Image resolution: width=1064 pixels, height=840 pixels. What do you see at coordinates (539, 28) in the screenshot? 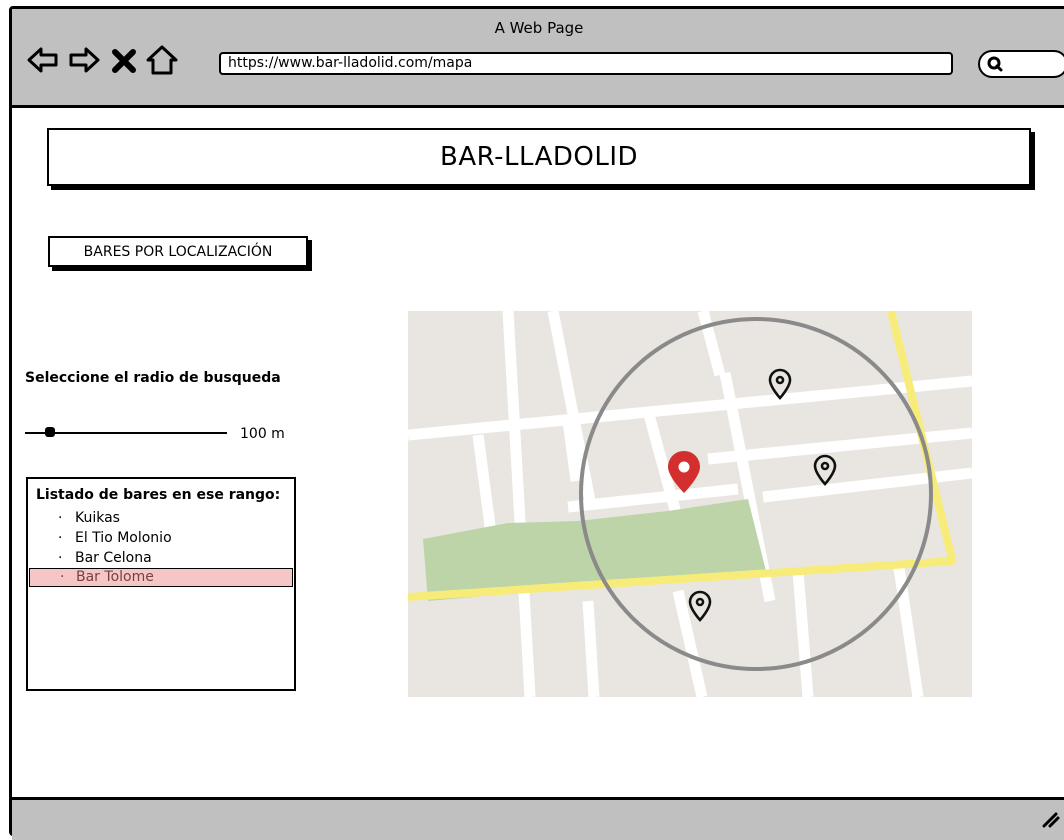
I see `window-title: A Web Page` at bounding box center [539, 28].